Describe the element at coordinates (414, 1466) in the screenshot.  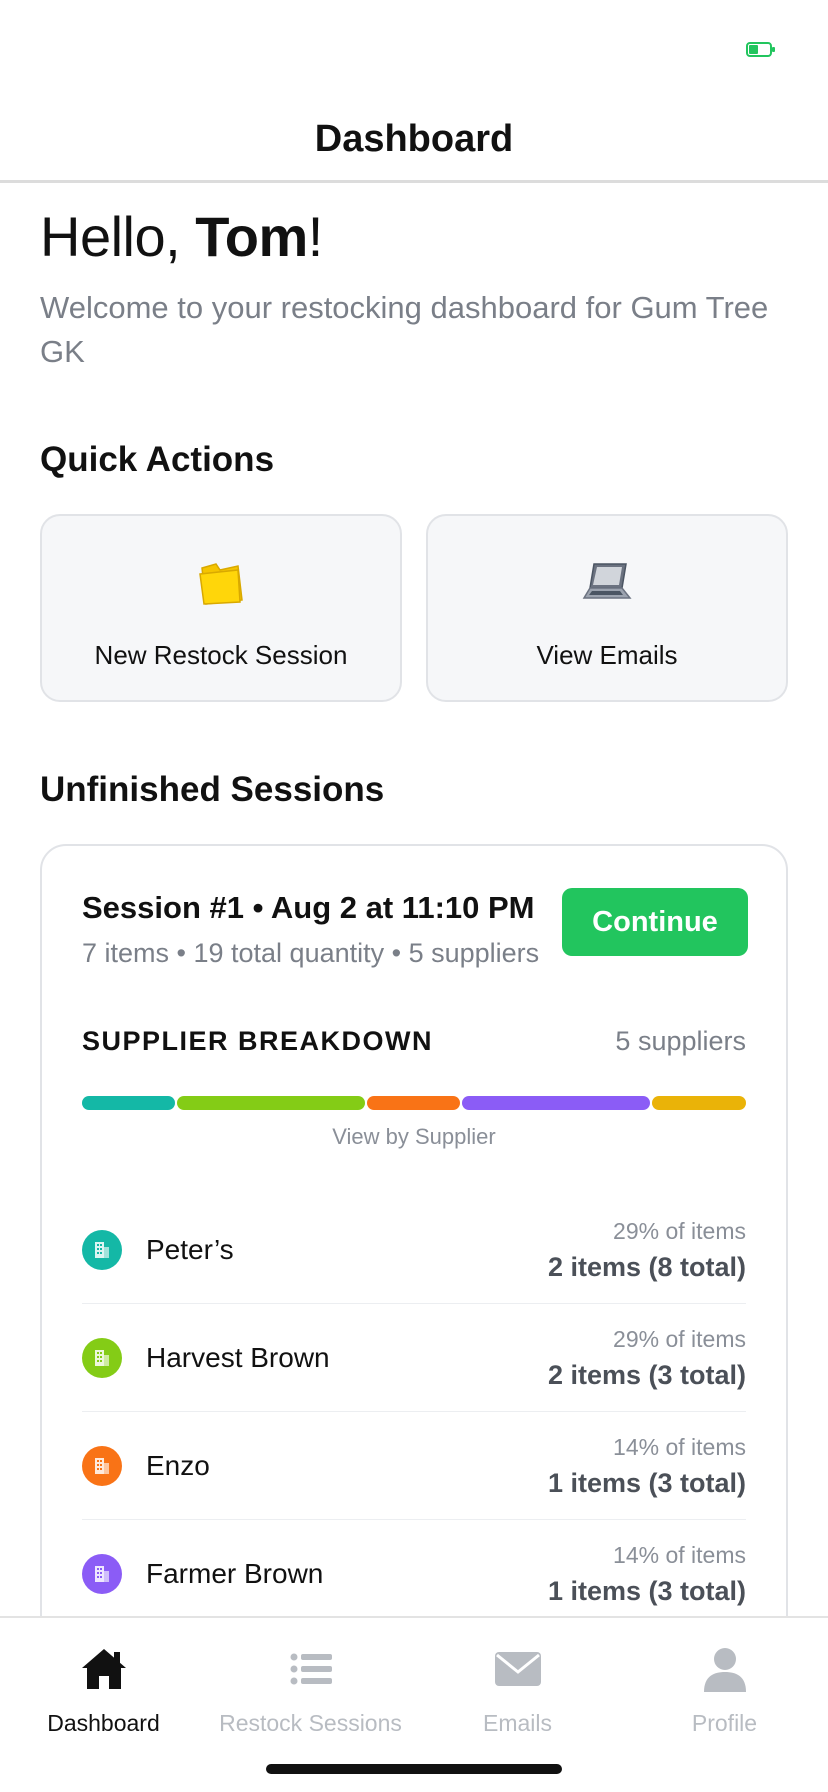
I see `supplier-row: Enzo 14% of items 1 items (3 total)` at that location.